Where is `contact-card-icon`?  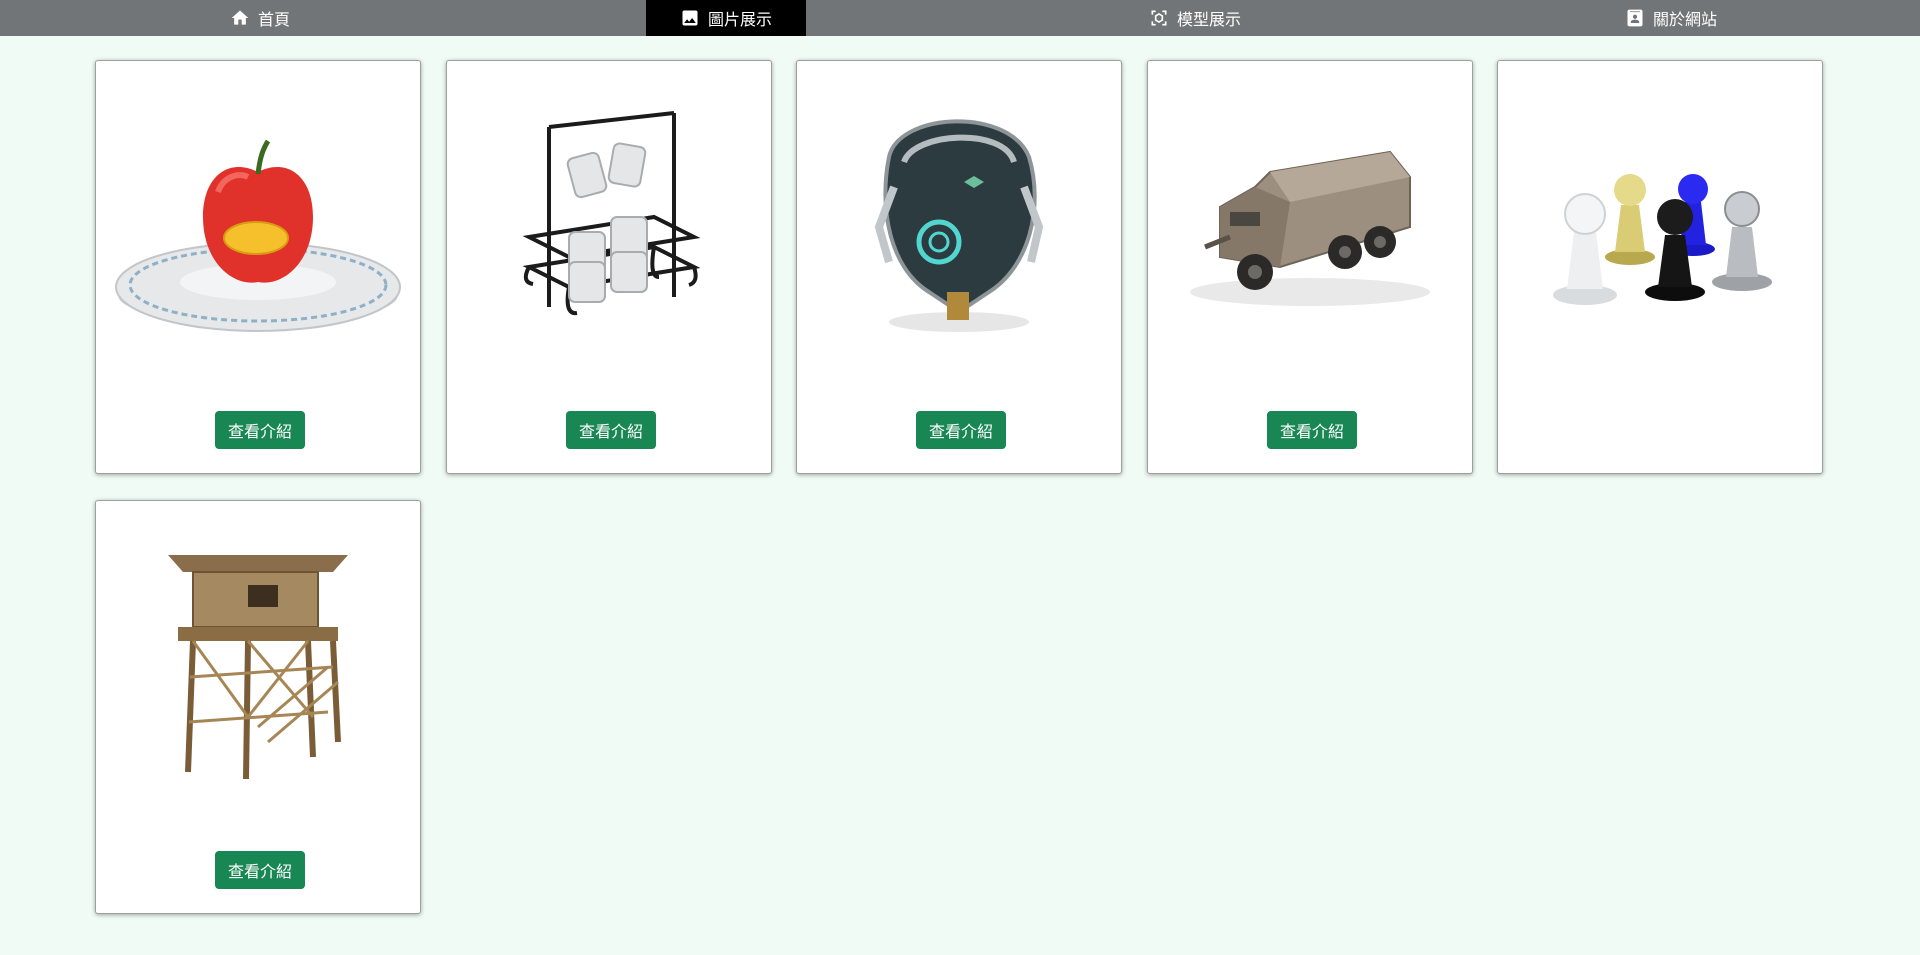 contact-card-icon is located at coordinates (1635, 18).